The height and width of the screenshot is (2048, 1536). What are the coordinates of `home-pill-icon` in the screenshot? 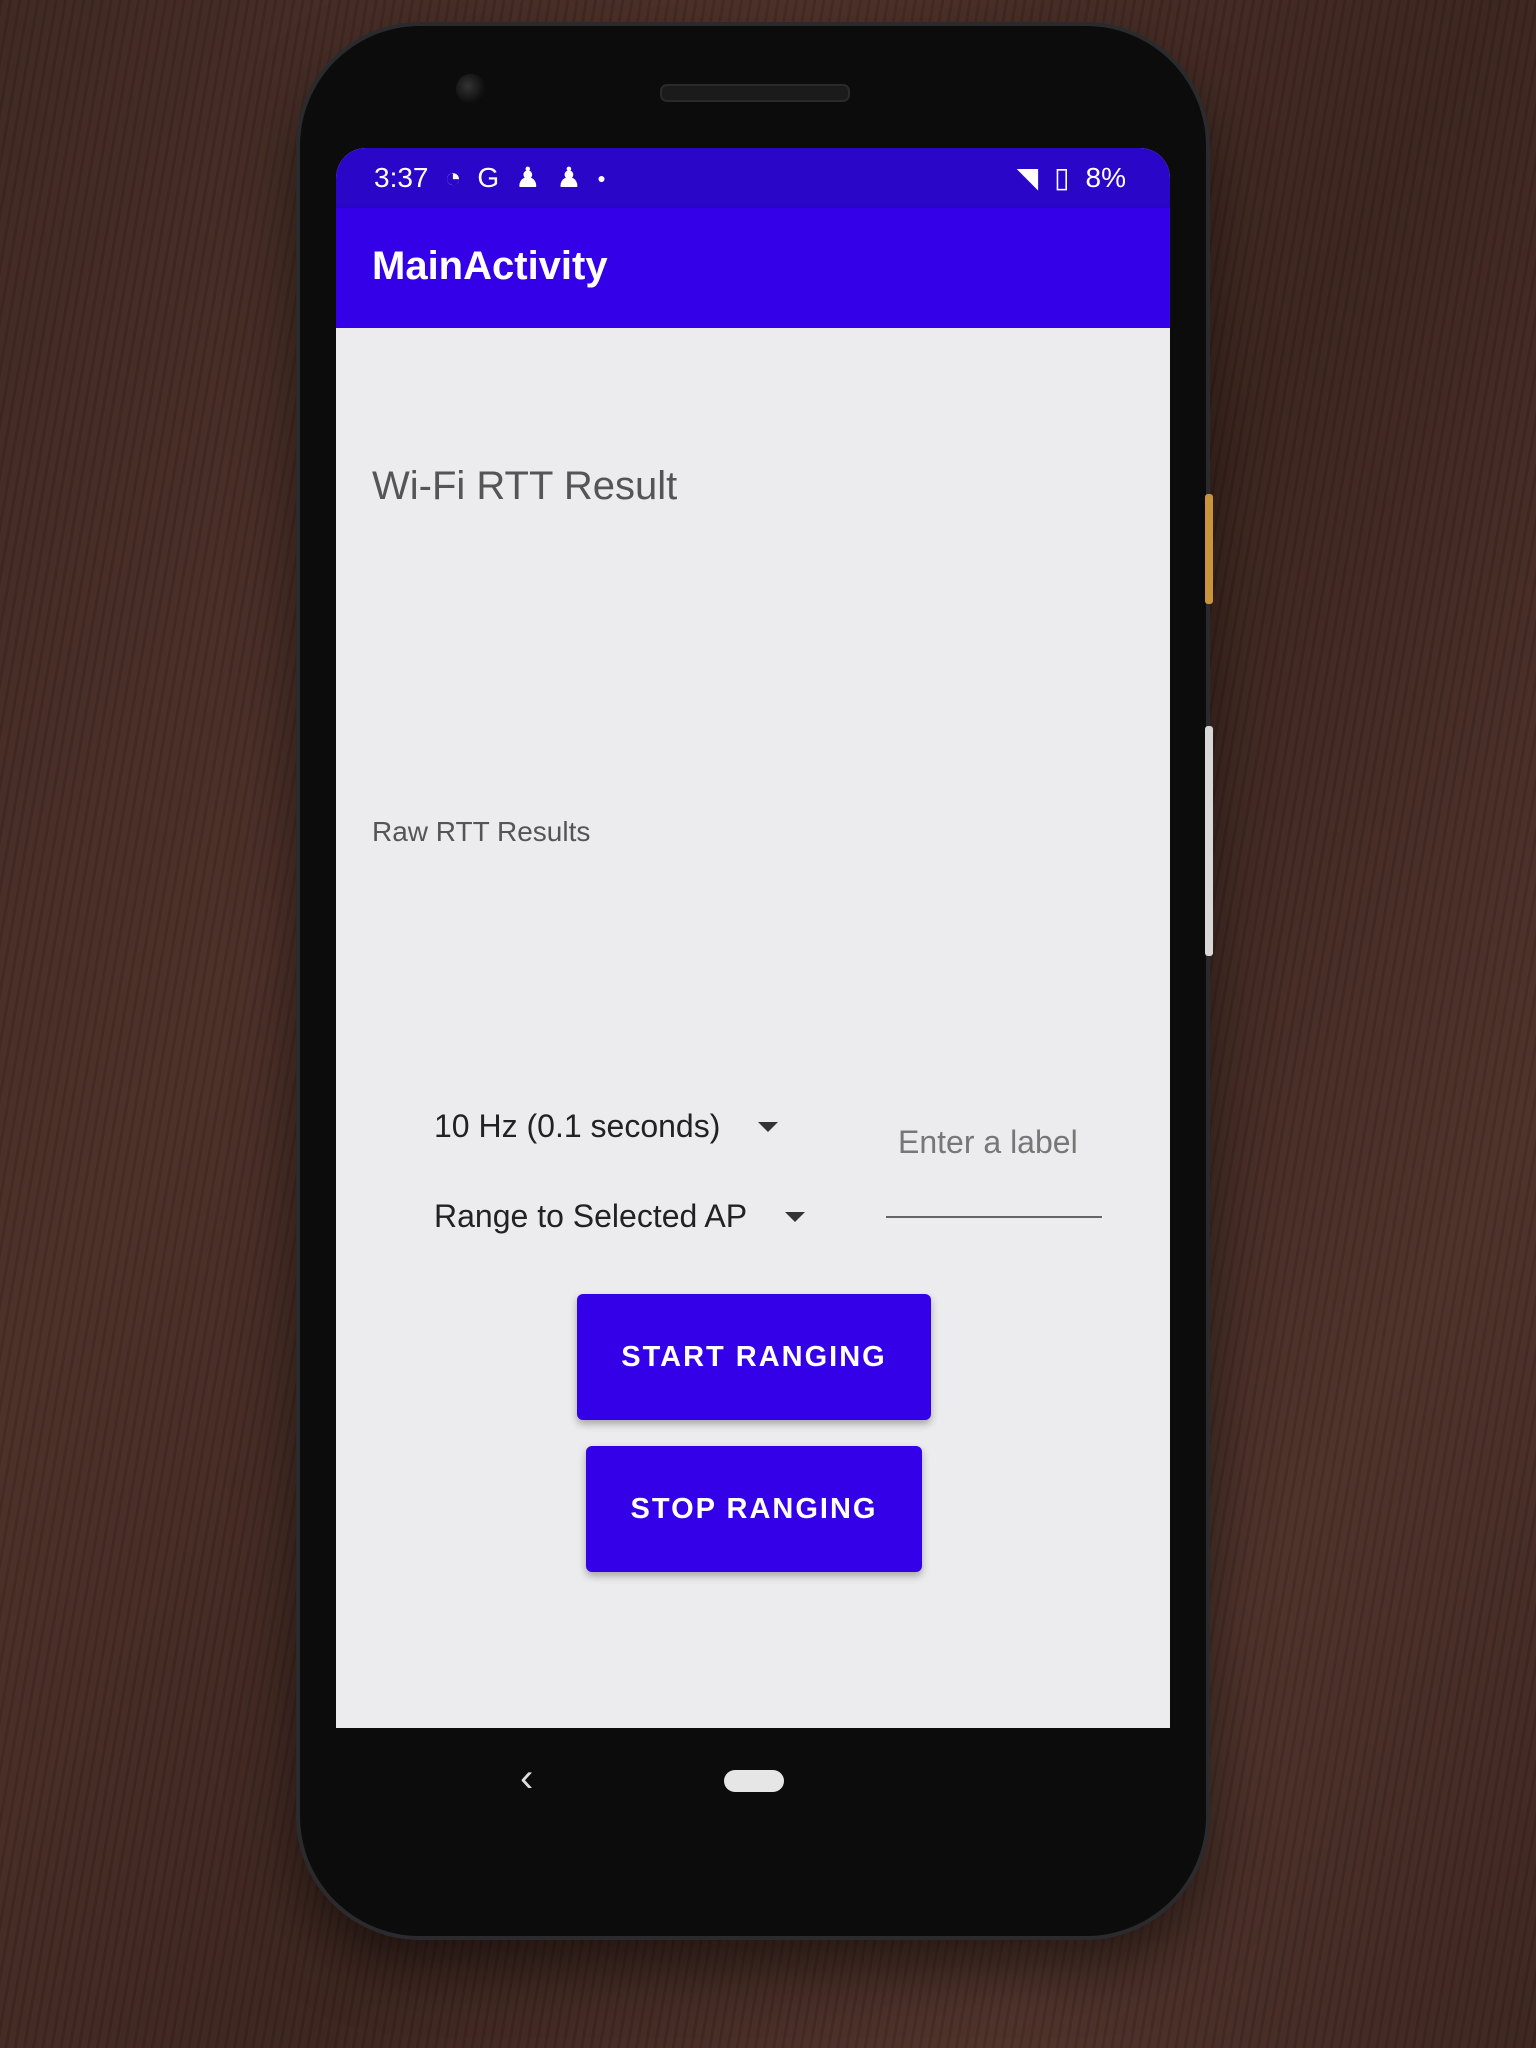 It's located at (754, 1781).